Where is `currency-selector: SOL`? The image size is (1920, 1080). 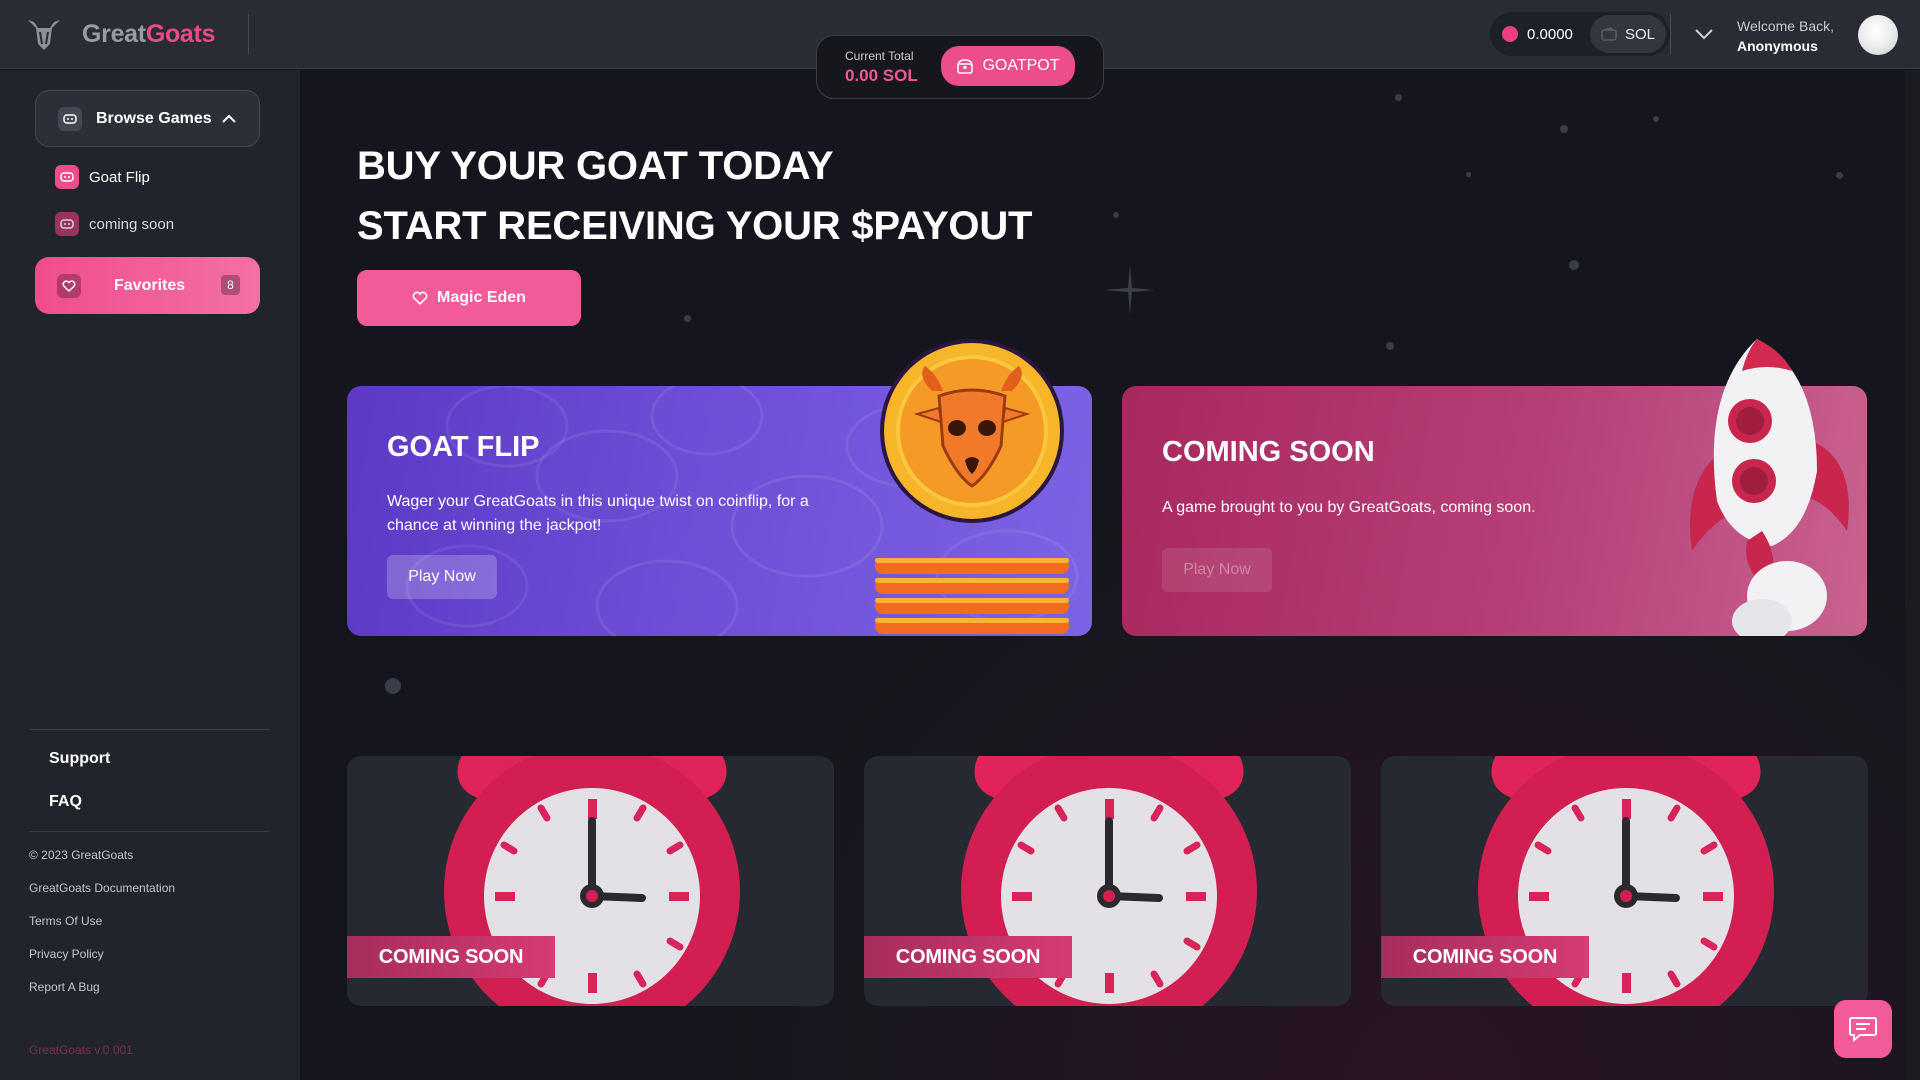
currency-selector: SOL is located at coordinates (1628, 34).